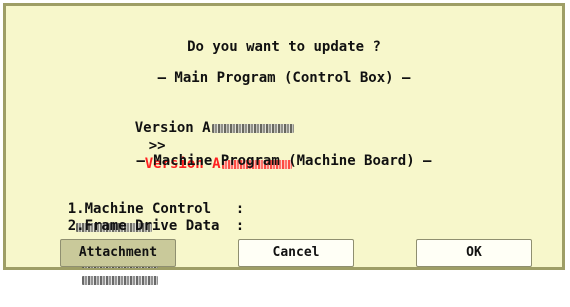  I want to click on cancel-button: Cancel, so click(296, 253).